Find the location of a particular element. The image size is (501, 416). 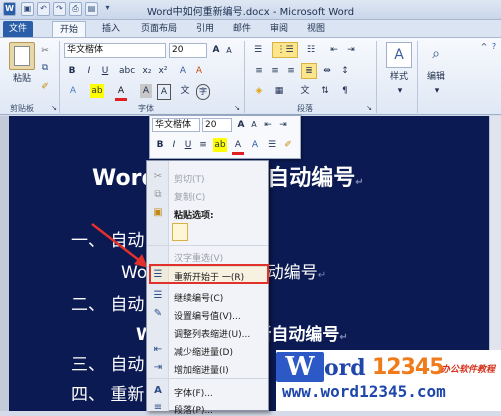

tab-view: 视图 is located at coordinates (316, 29).